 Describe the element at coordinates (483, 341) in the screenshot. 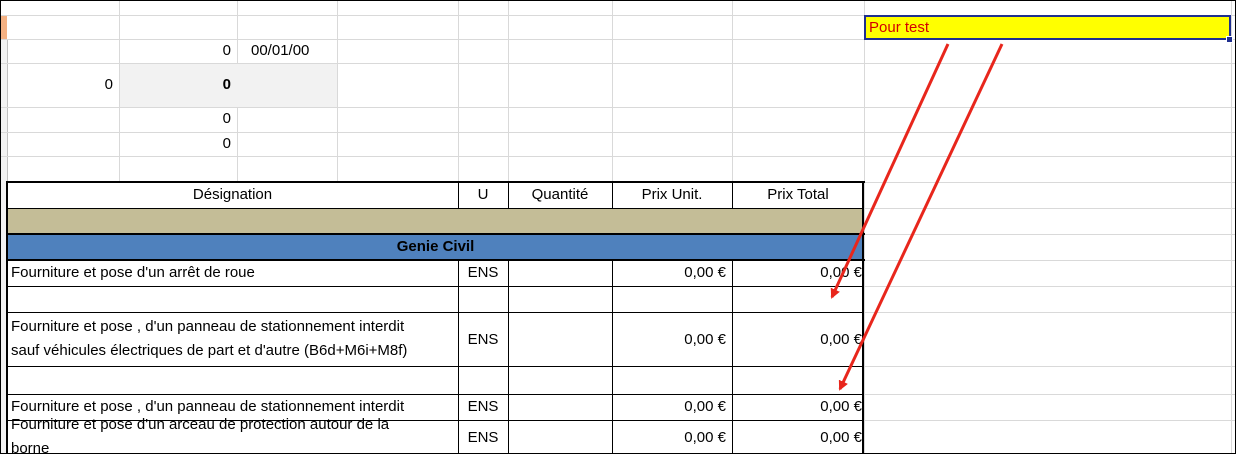

I see `row2-unit: ENS` at that location.